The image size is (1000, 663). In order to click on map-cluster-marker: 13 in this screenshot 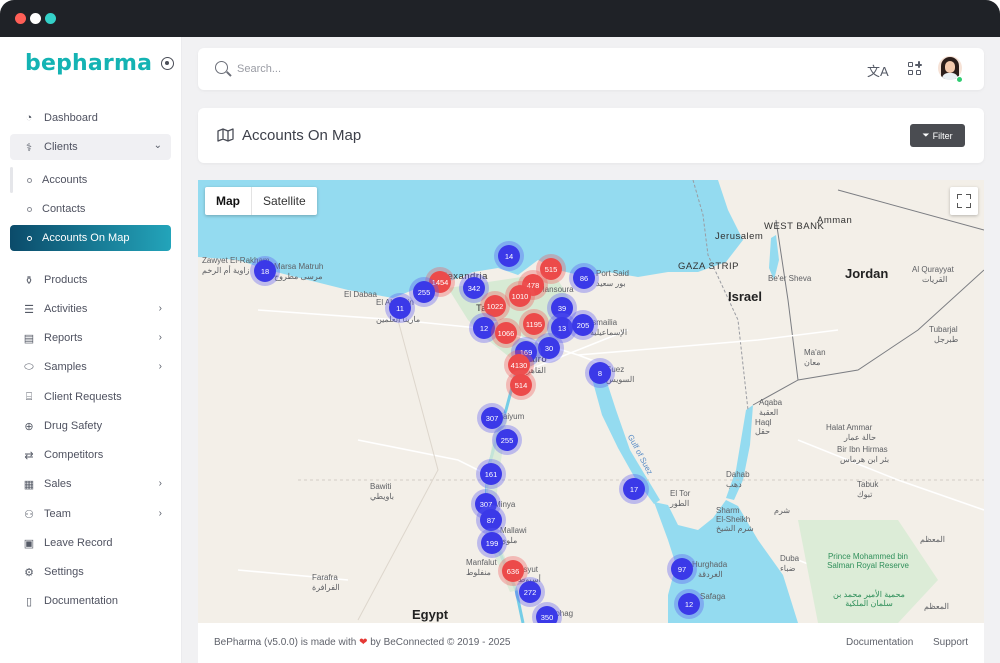, I will do `click(562, 328)`.